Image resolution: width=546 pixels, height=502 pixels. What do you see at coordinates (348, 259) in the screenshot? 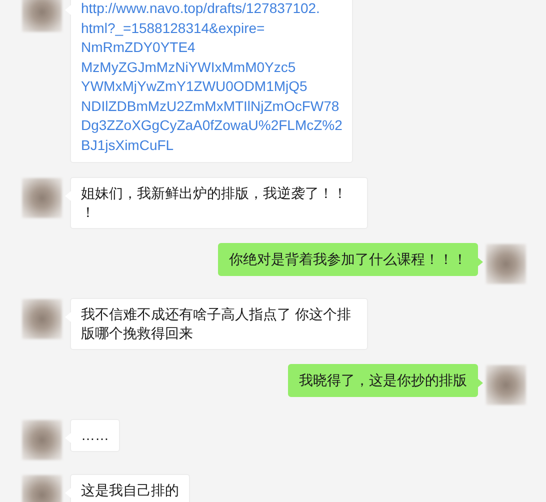
I see `message-text: 你绝对是背着我参加了什么课程！！！` at bounding box center [348, 259].